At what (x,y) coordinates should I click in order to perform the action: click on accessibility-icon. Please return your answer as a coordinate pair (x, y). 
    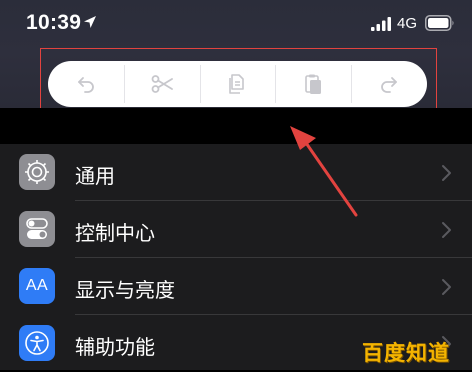
    Looking at the image, I should click on (37, 343).